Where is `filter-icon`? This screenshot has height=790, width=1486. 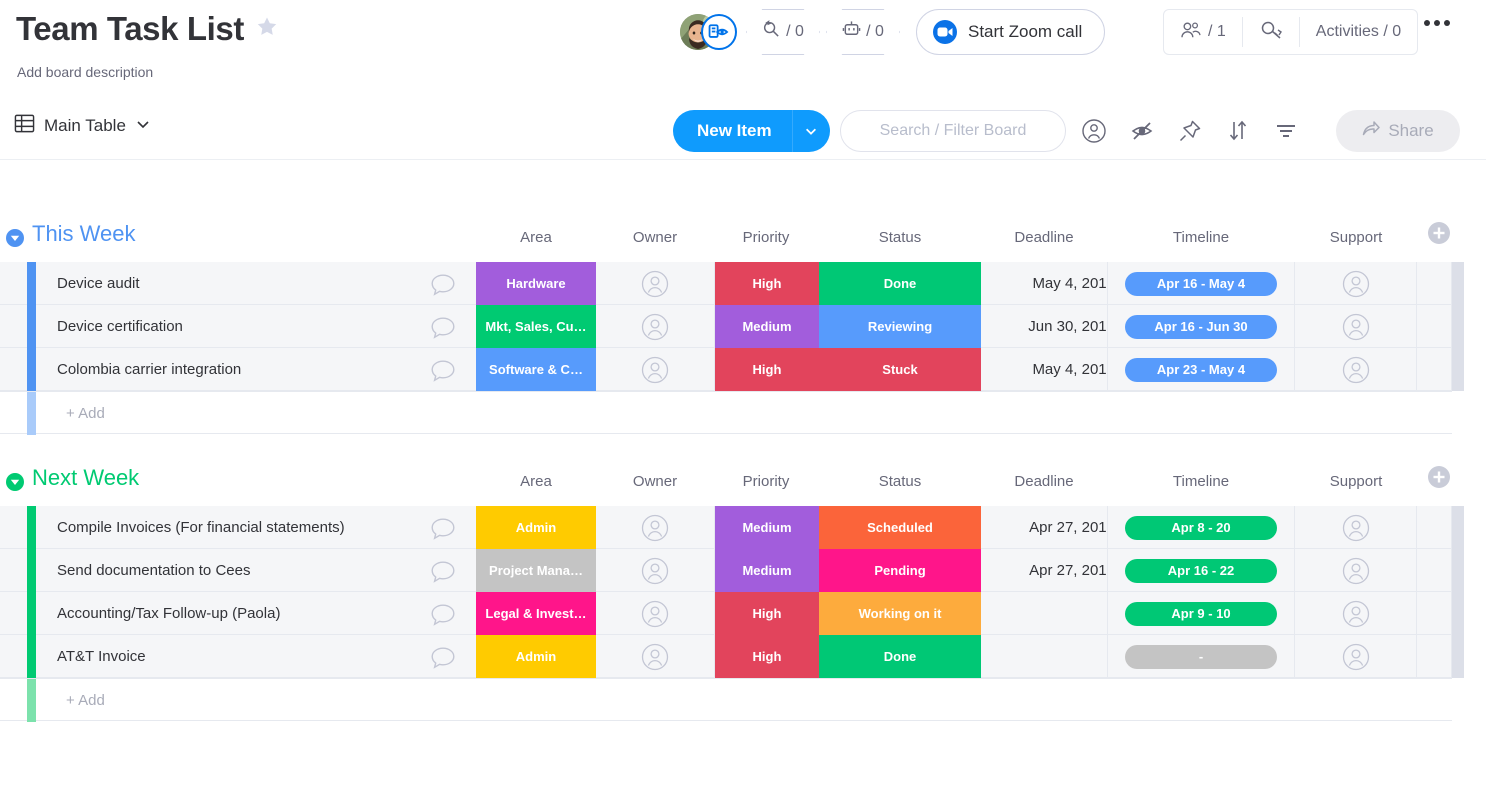 filter-icon is located at coordinates (1286, 131).